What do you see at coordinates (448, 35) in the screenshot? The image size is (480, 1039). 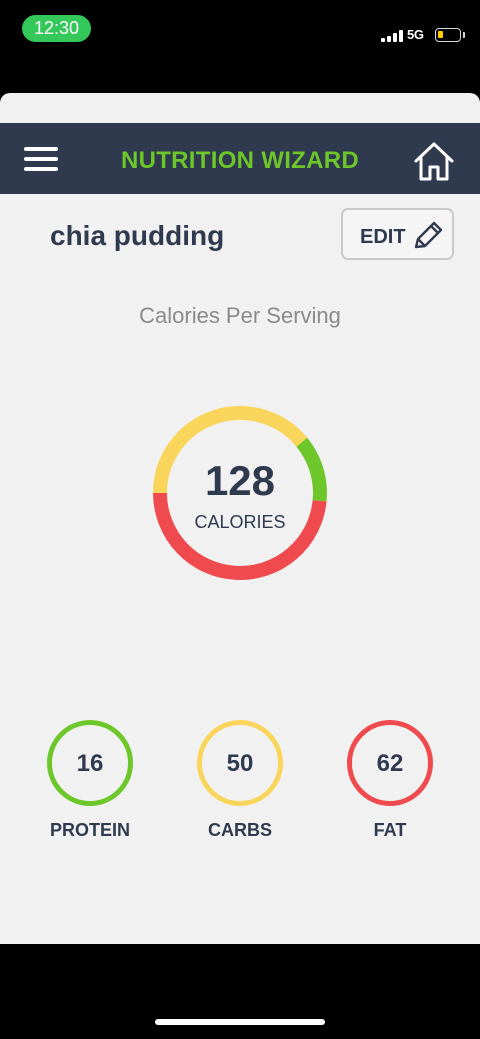 I see `battery-icon` at bounding box center [448, 35].